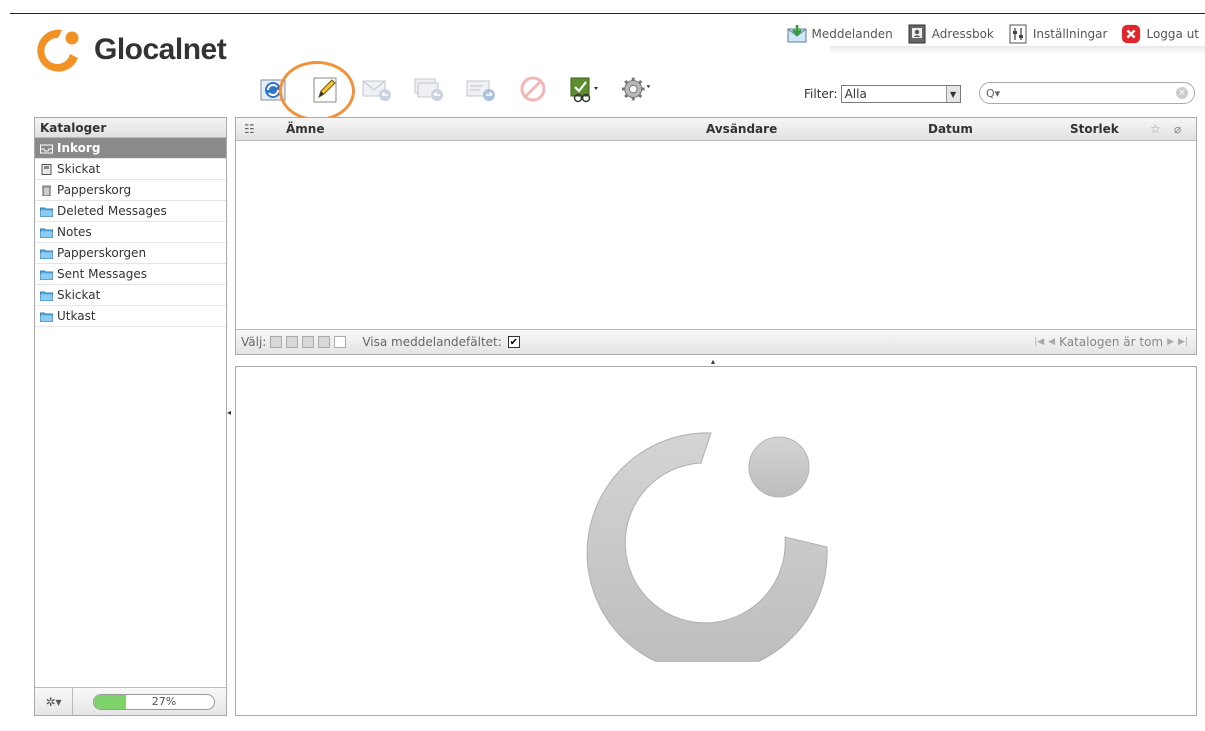  What do you see at coordinates (46, 148) in the screenshot?
I see `inbox-icon` at bounding box center [46, 148].